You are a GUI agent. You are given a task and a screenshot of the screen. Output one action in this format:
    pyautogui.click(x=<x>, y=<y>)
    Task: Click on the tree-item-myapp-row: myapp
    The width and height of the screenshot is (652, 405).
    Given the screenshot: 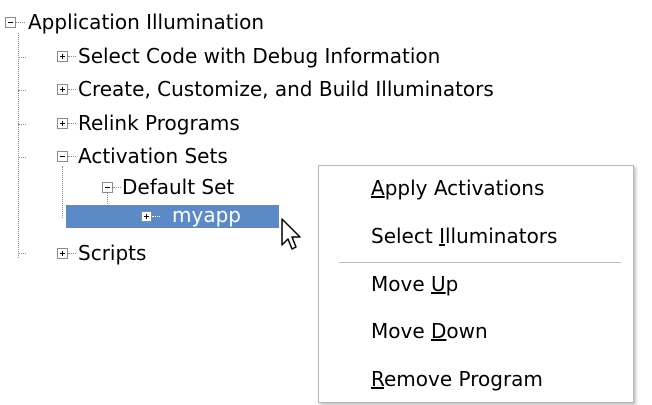 What is the action you would take?
    pyautogui.click(x=172, y=215)
    